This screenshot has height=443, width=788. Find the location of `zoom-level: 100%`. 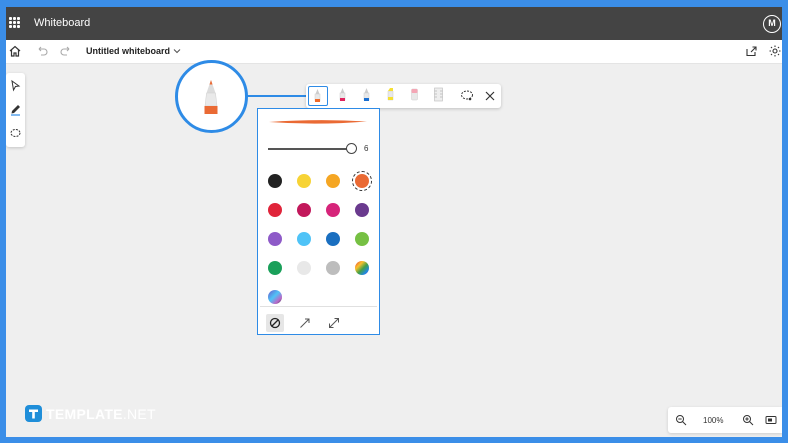

zoom-level: 100% is located at coordinates (713, 420).